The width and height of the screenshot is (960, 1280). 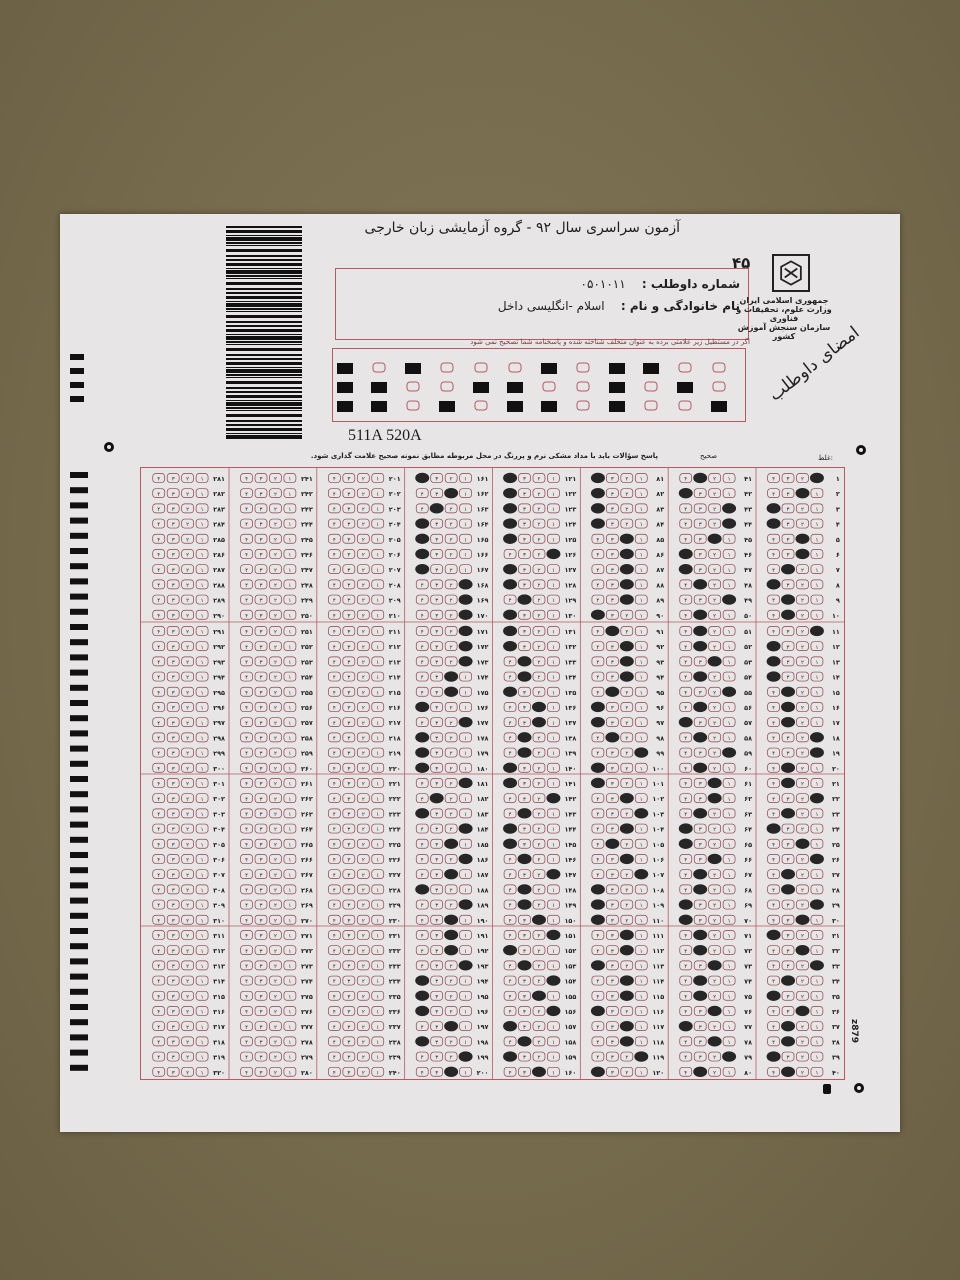 I want to click on timing-marks, so click(x=79, y=712).